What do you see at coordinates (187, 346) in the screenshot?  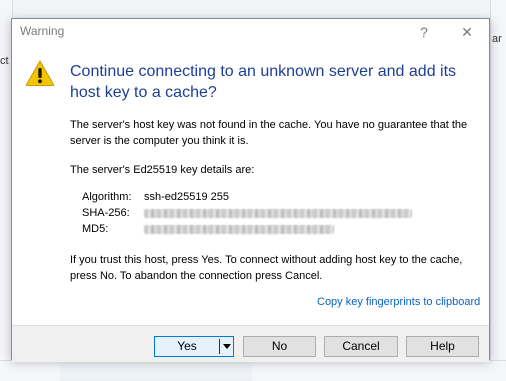 I see `yes-button-label: Yes` at bounding box center [187, 346].